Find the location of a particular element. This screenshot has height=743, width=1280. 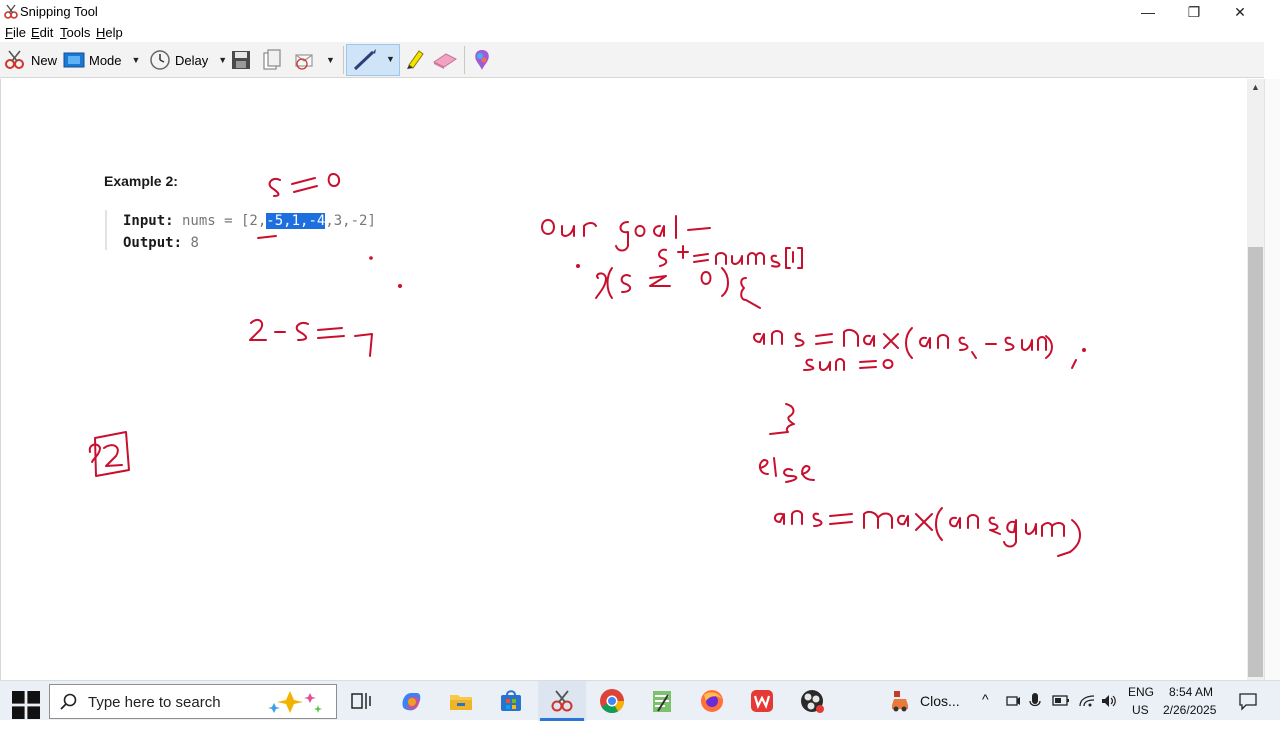

show-hidden-icons: ^ is located at coordinates (985, 711).